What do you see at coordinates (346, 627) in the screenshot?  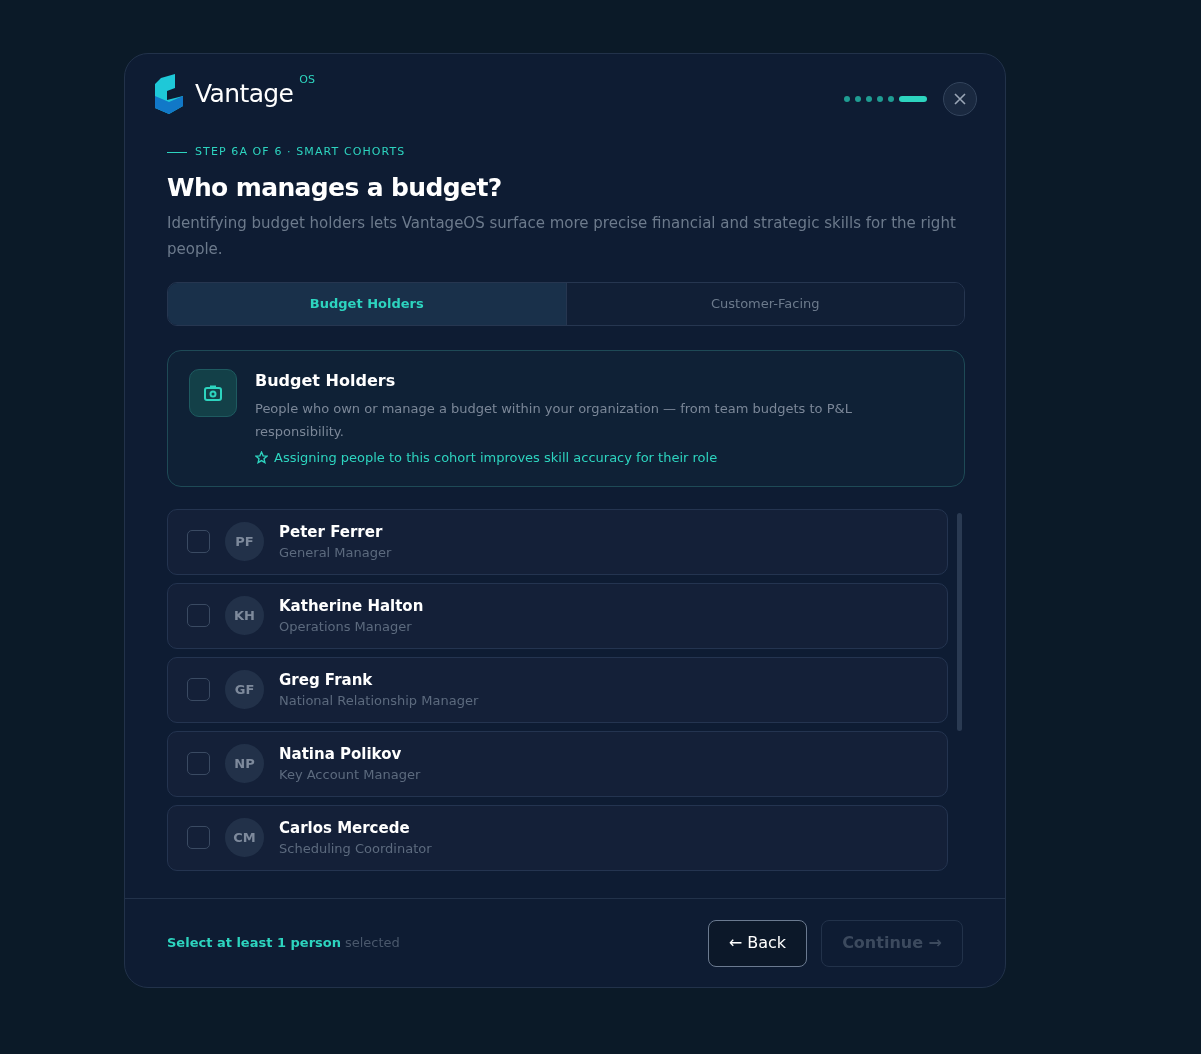 I see `person-role: Operations Manager` at bounding box center [346, 627].